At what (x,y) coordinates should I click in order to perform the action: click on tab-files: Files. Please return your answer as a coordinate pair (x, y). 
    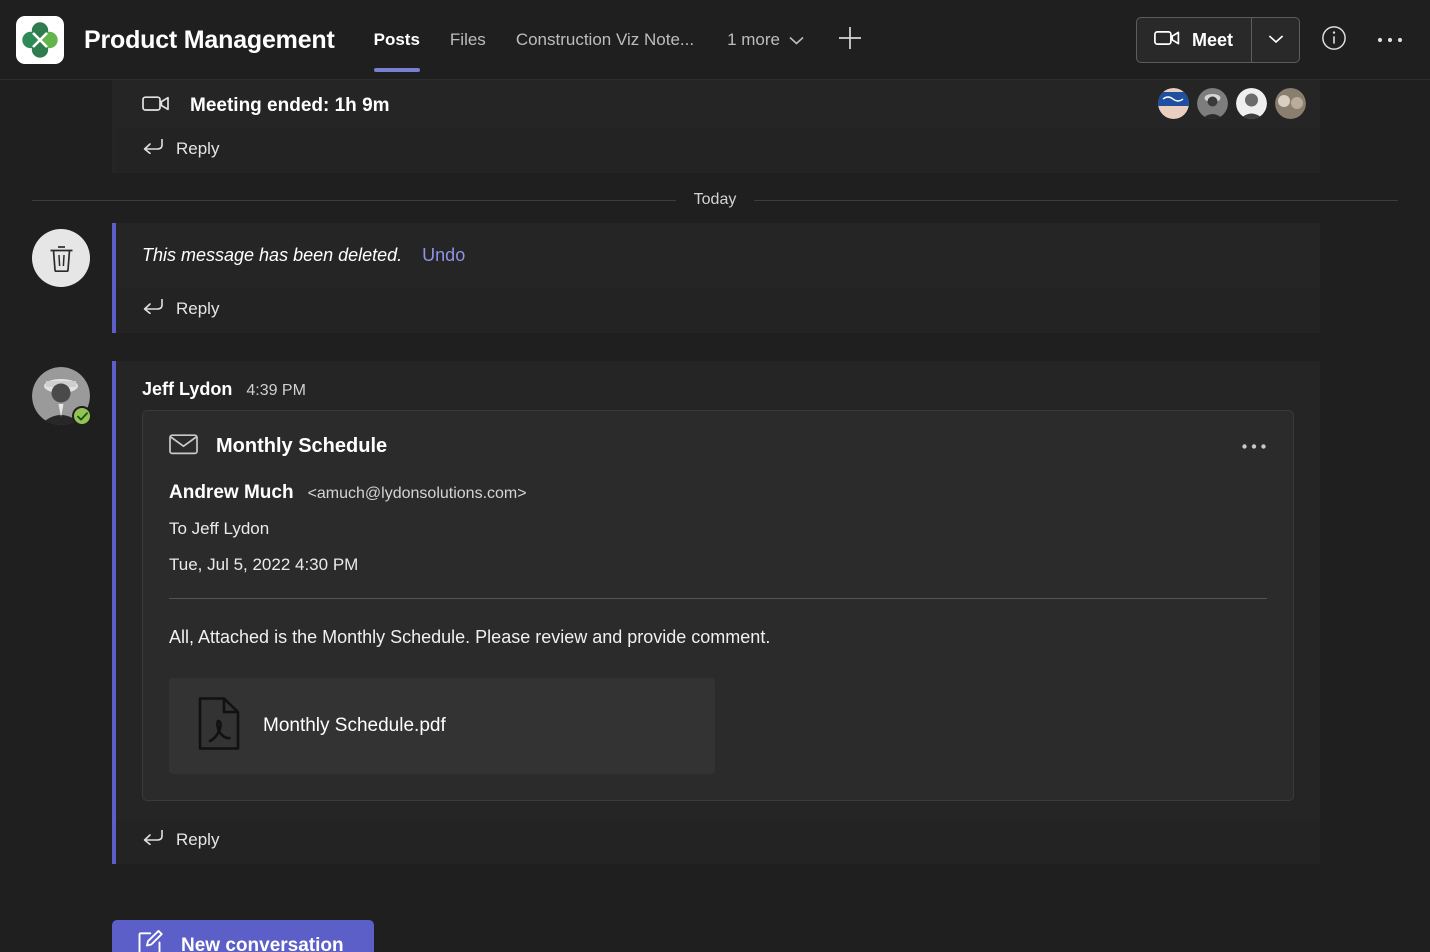
    Looking at the image, I should click on (468, 40).